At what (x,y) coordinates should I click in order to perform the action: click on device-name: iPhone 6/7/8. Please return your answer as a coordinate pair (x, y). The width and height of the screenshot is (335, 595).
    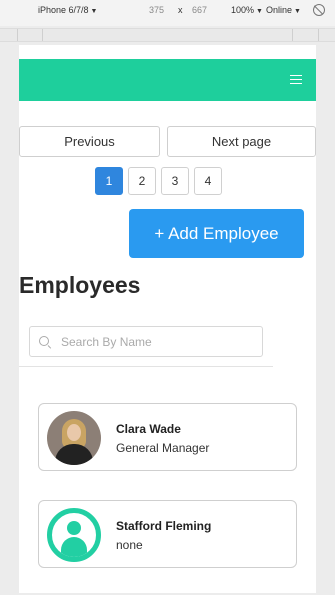
    Looking at the image, I should click on (63, 10).